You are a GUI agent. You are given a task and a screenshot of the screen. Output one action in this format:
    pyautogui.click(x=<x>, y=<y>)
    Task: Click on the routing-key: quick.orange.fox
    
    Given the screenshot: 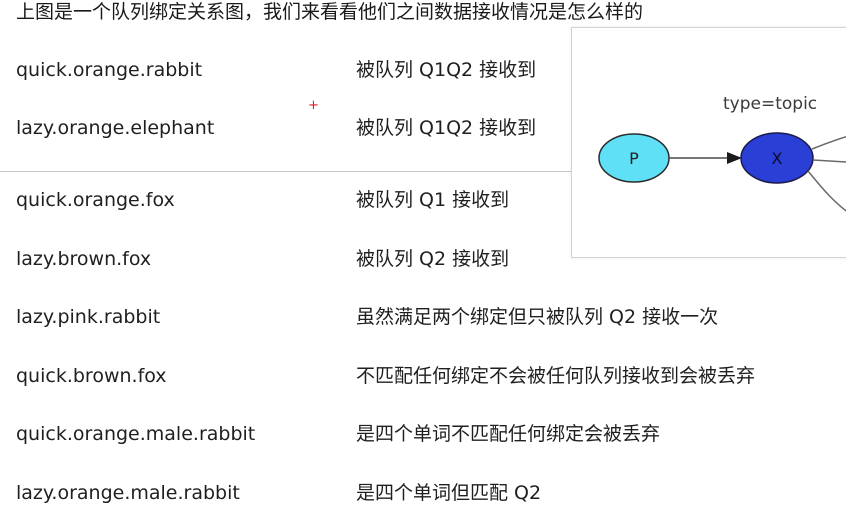 What is the action you would take?
    pyautogui.click(x=95, y=200)
    